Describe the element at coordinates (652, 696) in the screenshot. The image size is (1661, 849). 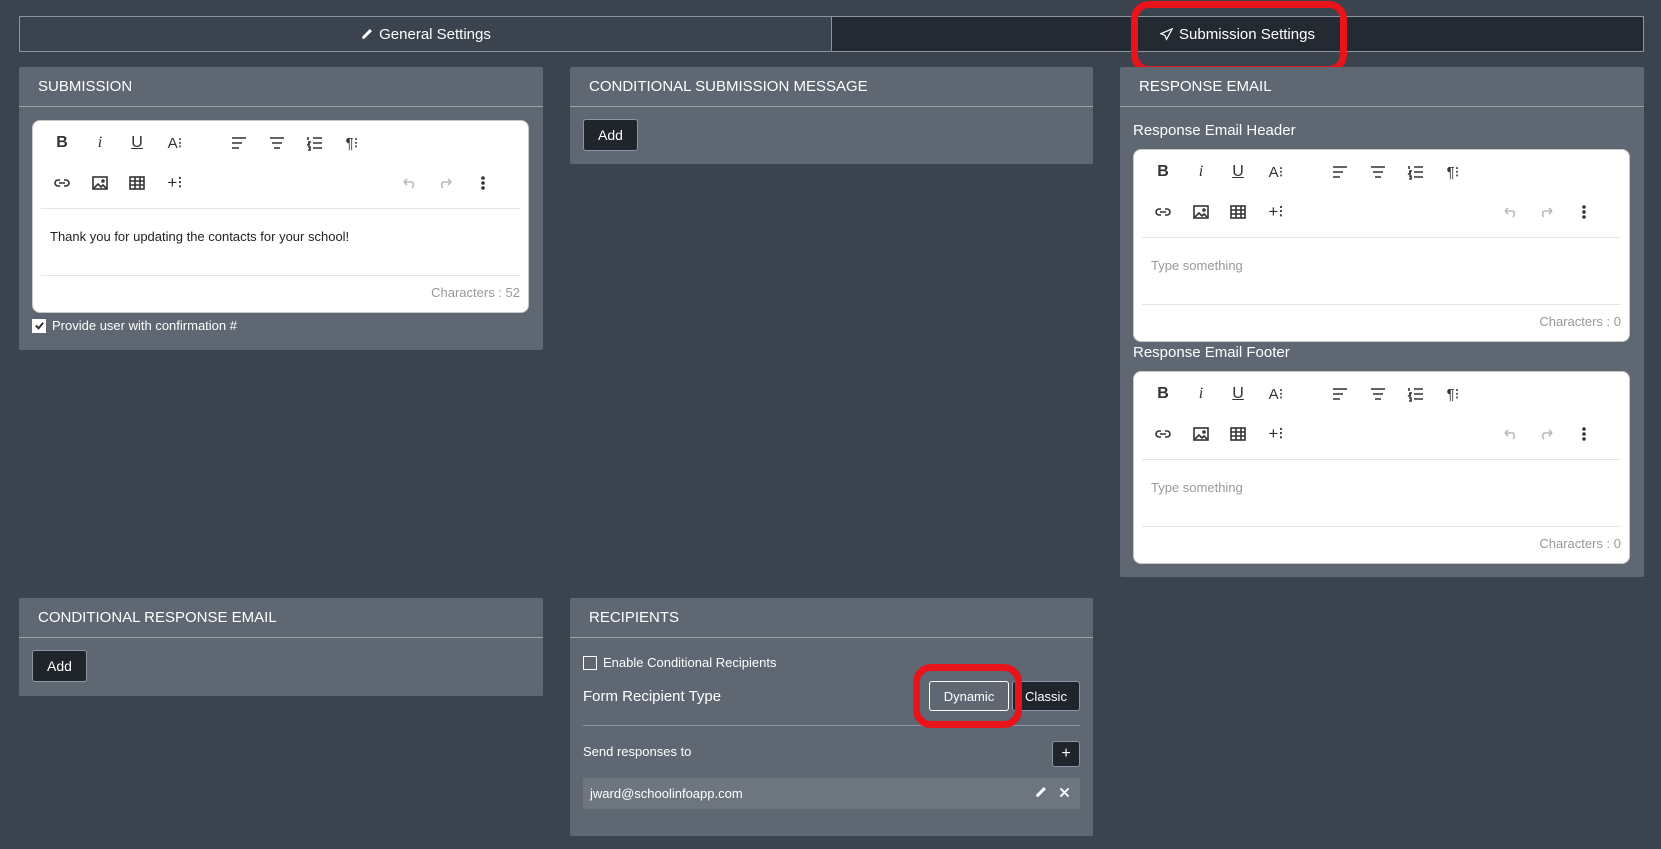
I see `recipient-type-label: Form Recipient Type` at that location.